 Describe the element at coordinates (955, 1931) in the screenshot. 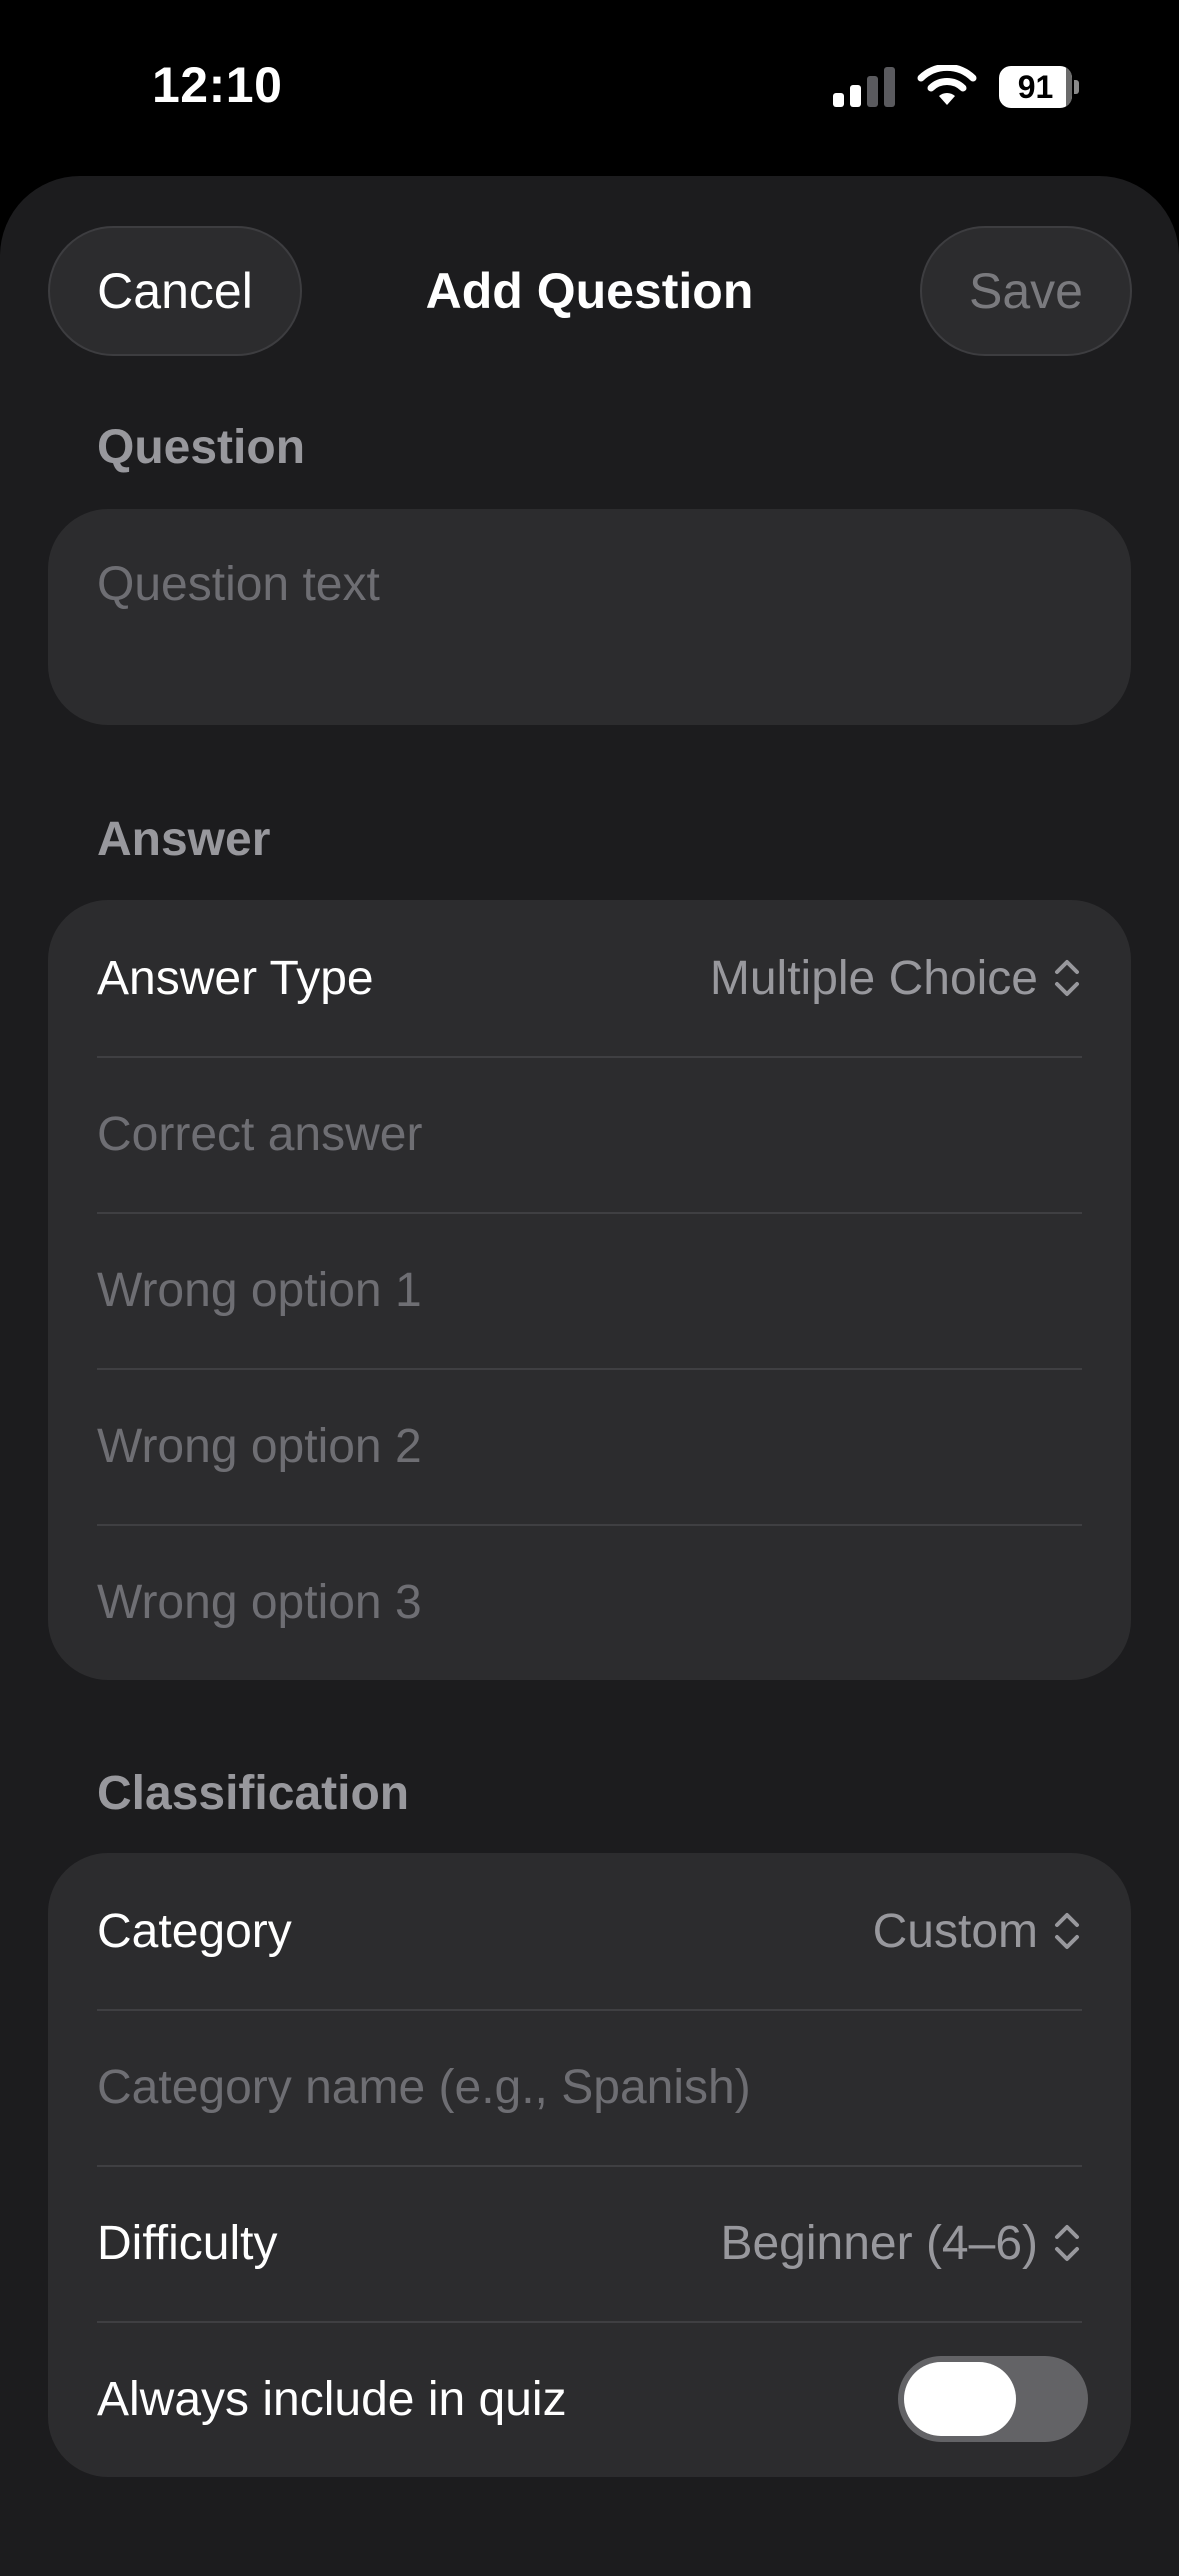

I see `category-value: Custom` at that location.